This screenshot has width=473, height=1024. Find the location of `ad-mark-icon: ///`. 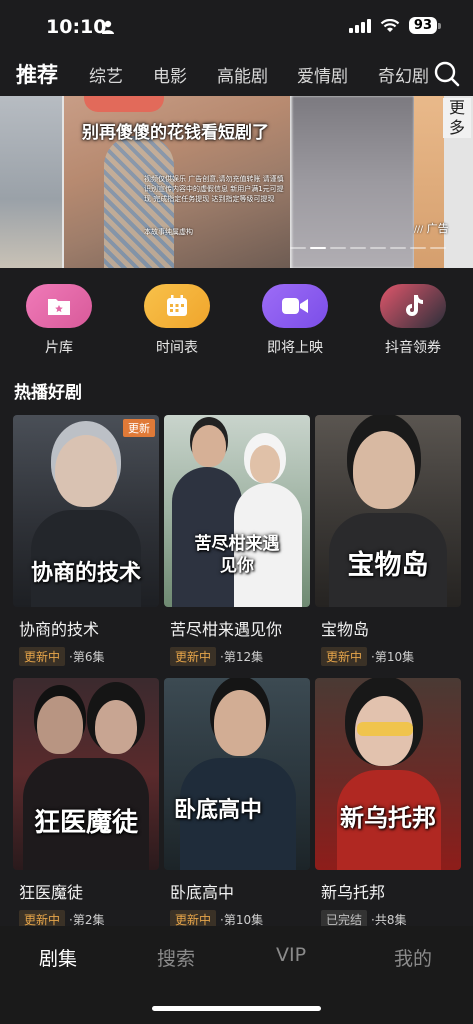

ad-mark-icon: /// is located at coordinates (419, 230).